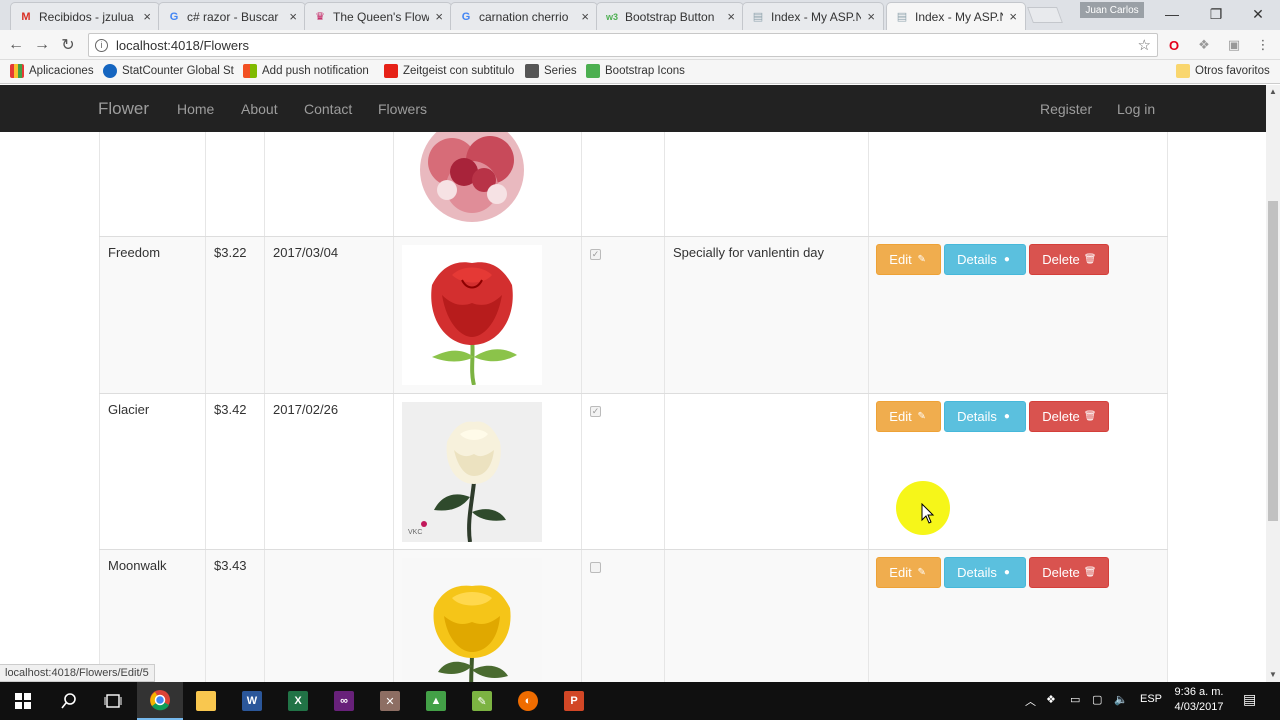  I want to click on tab-title: The Queen's Flow, so click(381, 16).